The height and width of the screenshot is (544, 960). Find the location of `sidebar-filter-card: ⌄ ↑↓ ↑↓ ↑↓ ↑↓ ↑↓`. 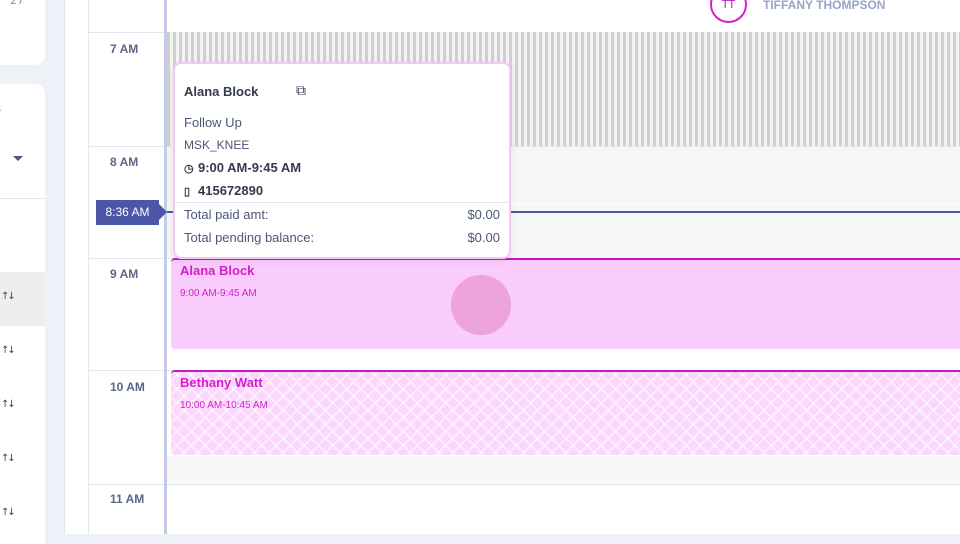

sidebar-filter-card: ⌄ ↑↓ ↑↓ ↑↓ ↑↓ ↑↓ is located at coordinates (22, 314).